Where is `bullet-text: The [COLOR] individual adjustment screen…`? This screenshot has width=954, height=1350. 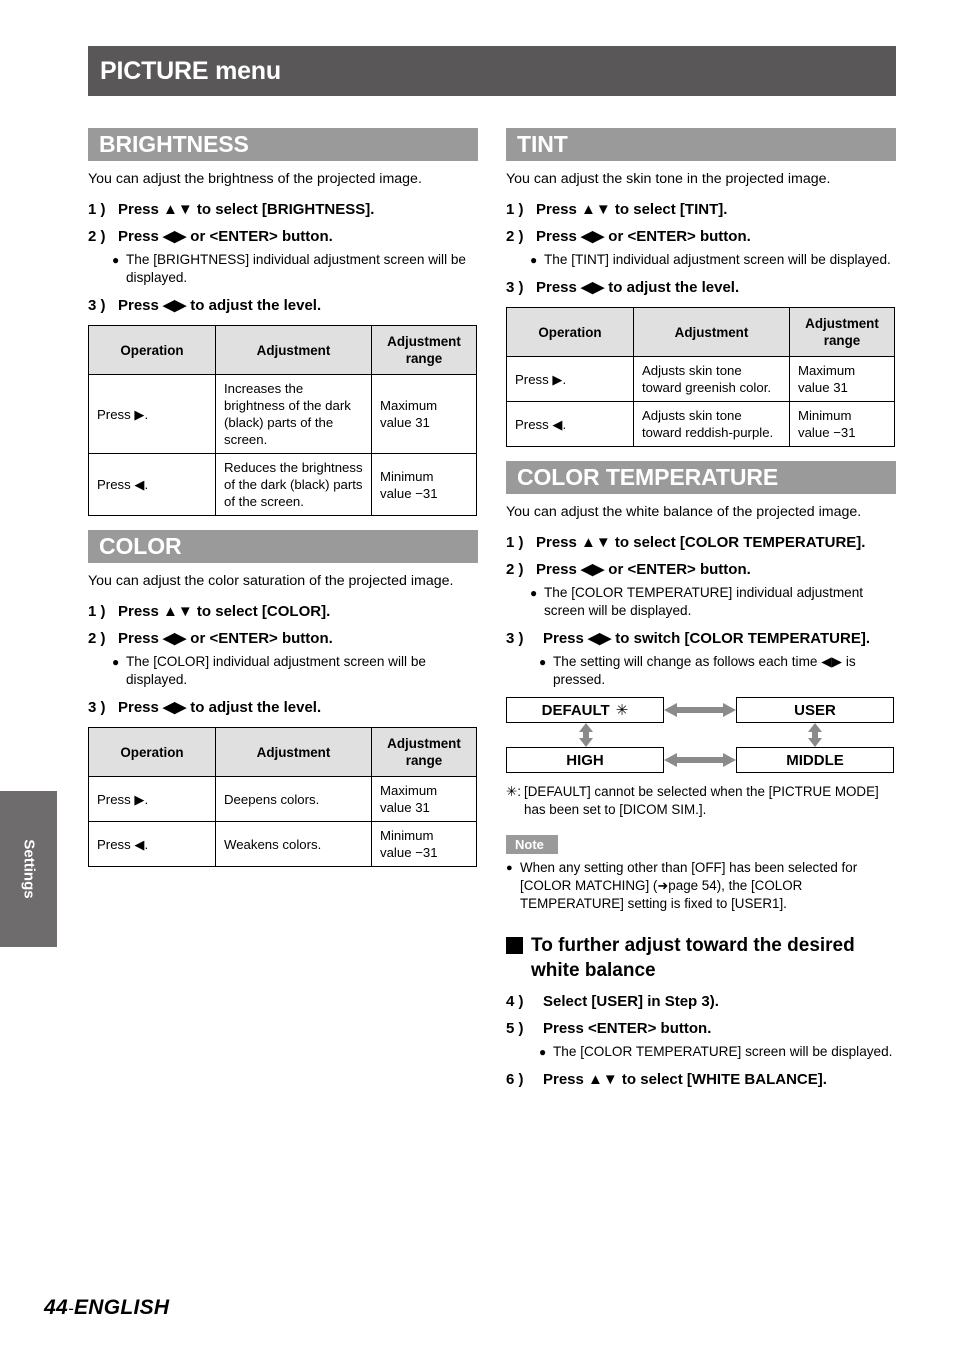 bullet-text: The [COLOR] individual adjustment screen… is located at coordinates (276, 670).